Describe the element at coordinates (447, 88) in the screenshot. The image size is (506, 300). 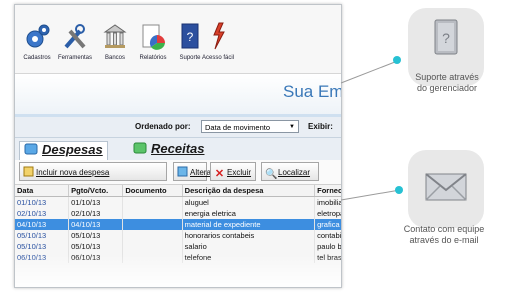
I see `caption-line: do gerenciador` at that location.